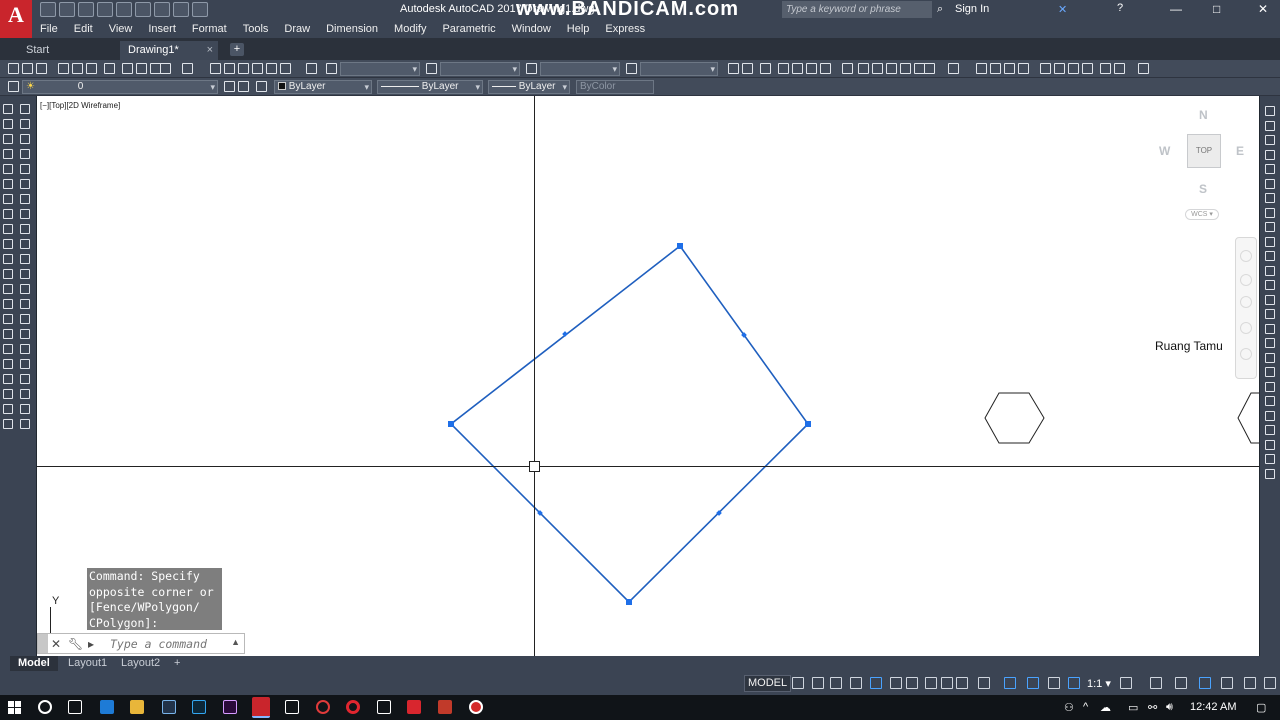  What do you see at coordinates (1073, 68) in the screenshot?
I see `view-icon-e` at bounding box center [1073, 68].